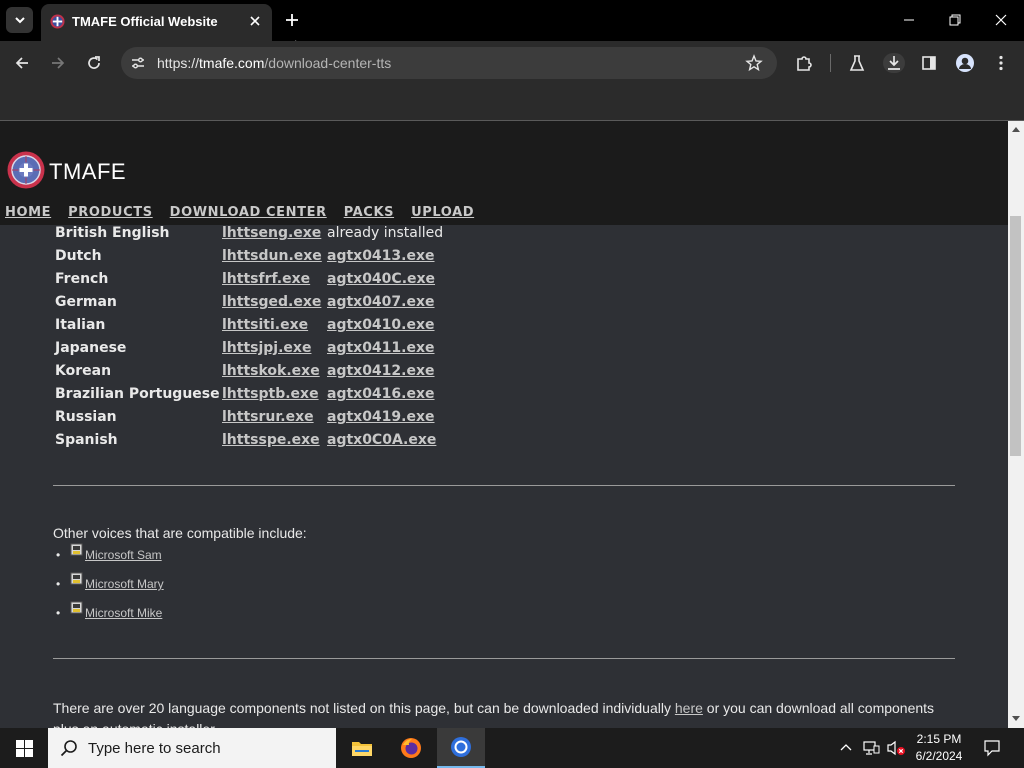 Image resolution: width=1024 pixels, height=768 pixels. What do you see at coordinates (28, 212) in the screenshot?
I see `nav-link-home: HOME` at bounding box center [28, 212].